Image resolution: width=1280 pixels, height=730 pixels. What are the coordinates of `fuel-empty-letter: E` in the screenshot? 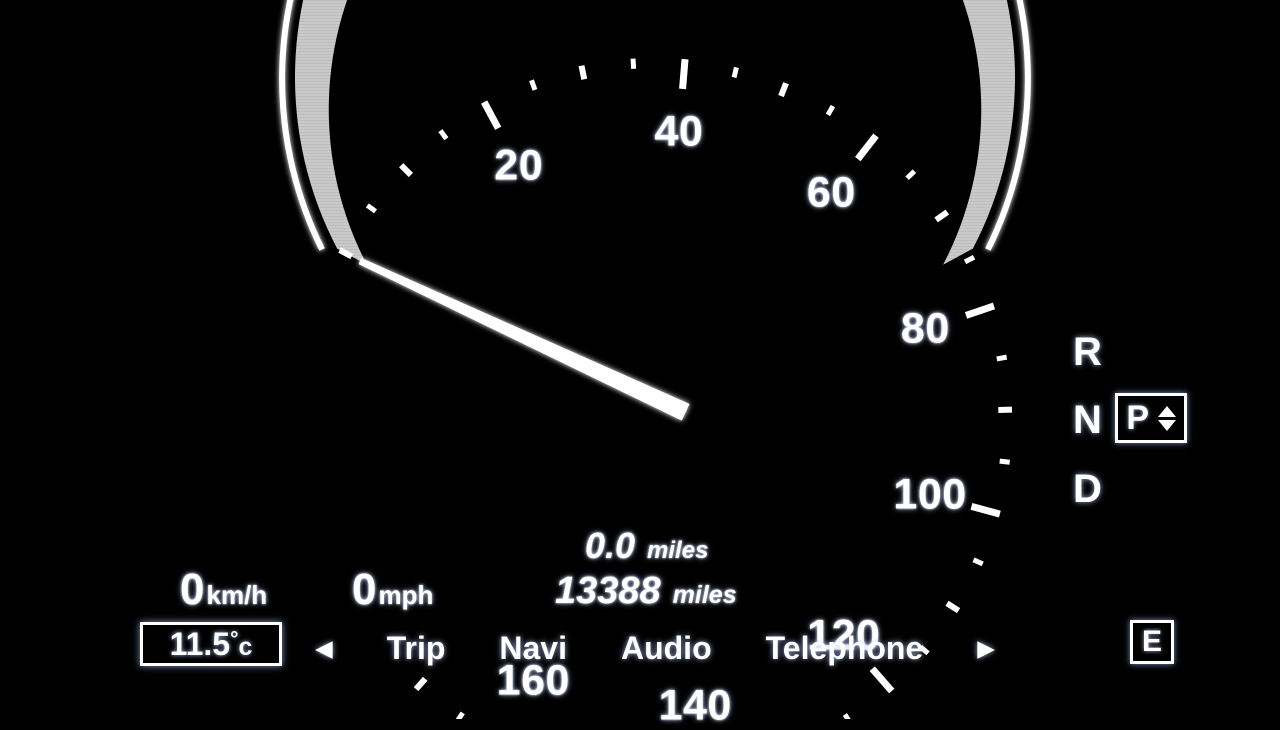 It's located at (1152, 642).